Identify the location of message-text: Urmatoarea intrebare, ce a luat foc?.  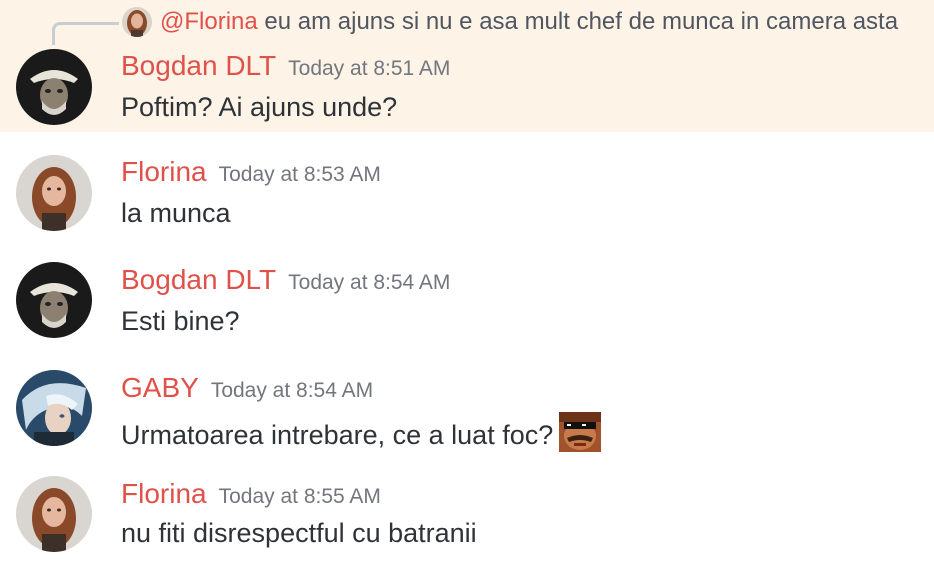
(337, 435).